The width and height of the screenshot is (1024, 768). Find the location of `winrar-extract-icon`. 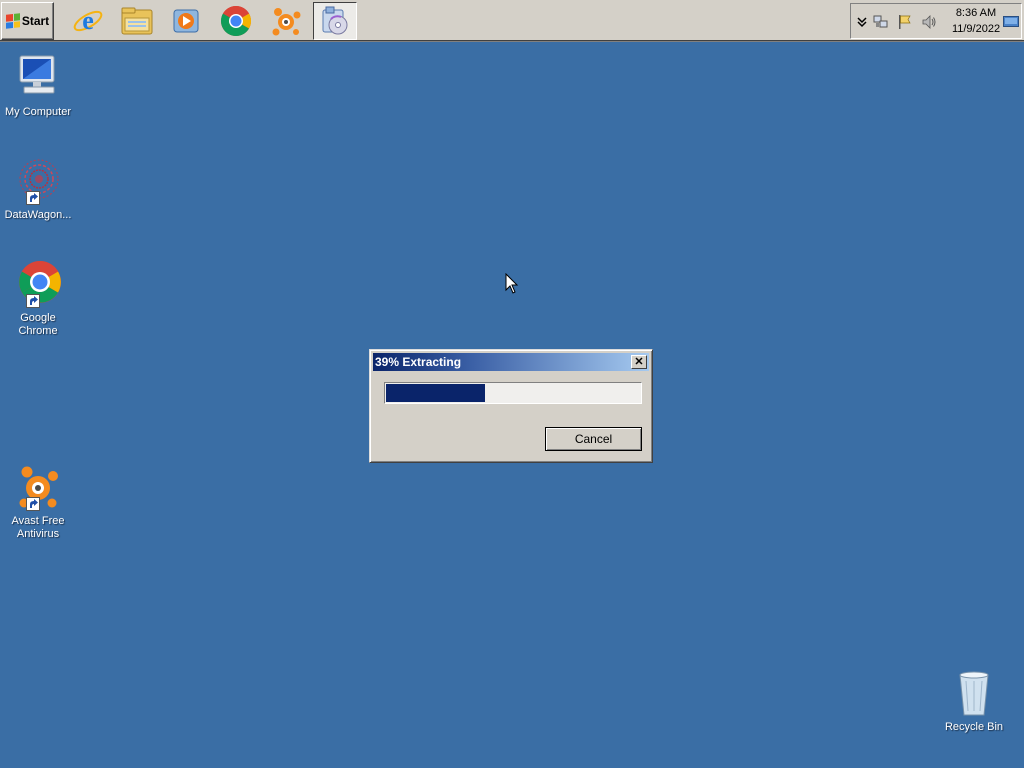

winrar-extract-icon is located at coordinates (335, 20).